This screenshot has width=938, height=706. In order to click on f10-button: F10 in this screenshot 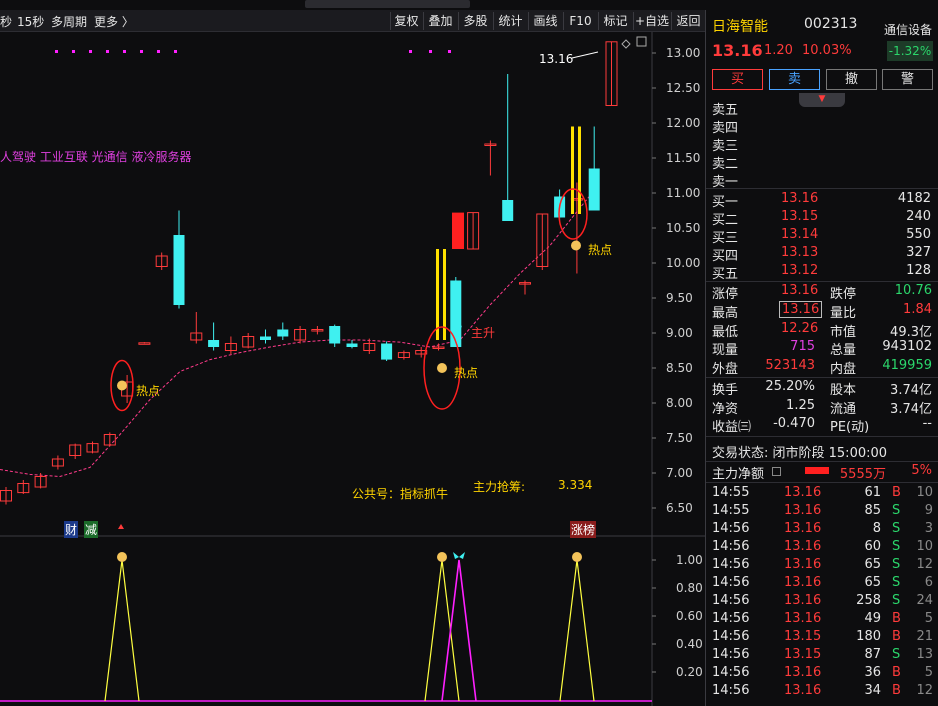, I will do `click(580, 21)`.